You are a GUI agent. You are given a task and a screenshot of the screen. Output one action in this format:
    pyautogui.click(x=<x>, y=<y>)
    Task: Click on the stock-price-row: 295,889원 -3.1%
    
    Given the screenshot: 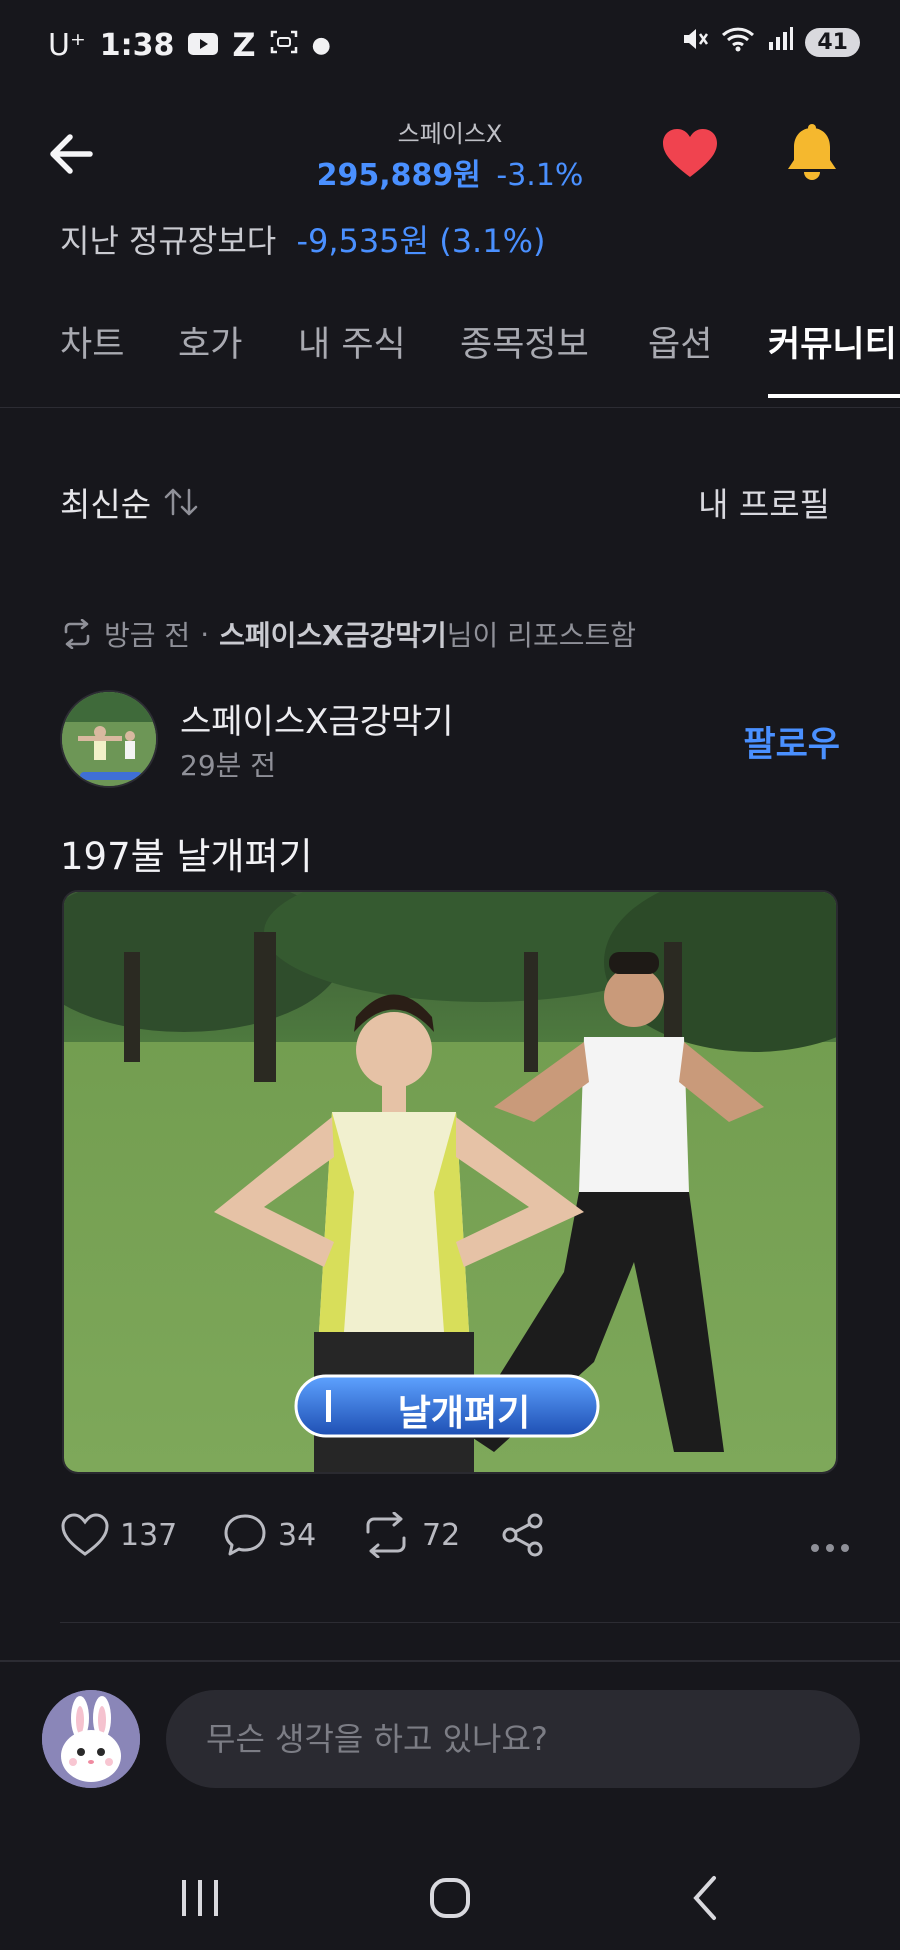 What is the action you would take?
    pyautogui.click(x=450, y=172)
    